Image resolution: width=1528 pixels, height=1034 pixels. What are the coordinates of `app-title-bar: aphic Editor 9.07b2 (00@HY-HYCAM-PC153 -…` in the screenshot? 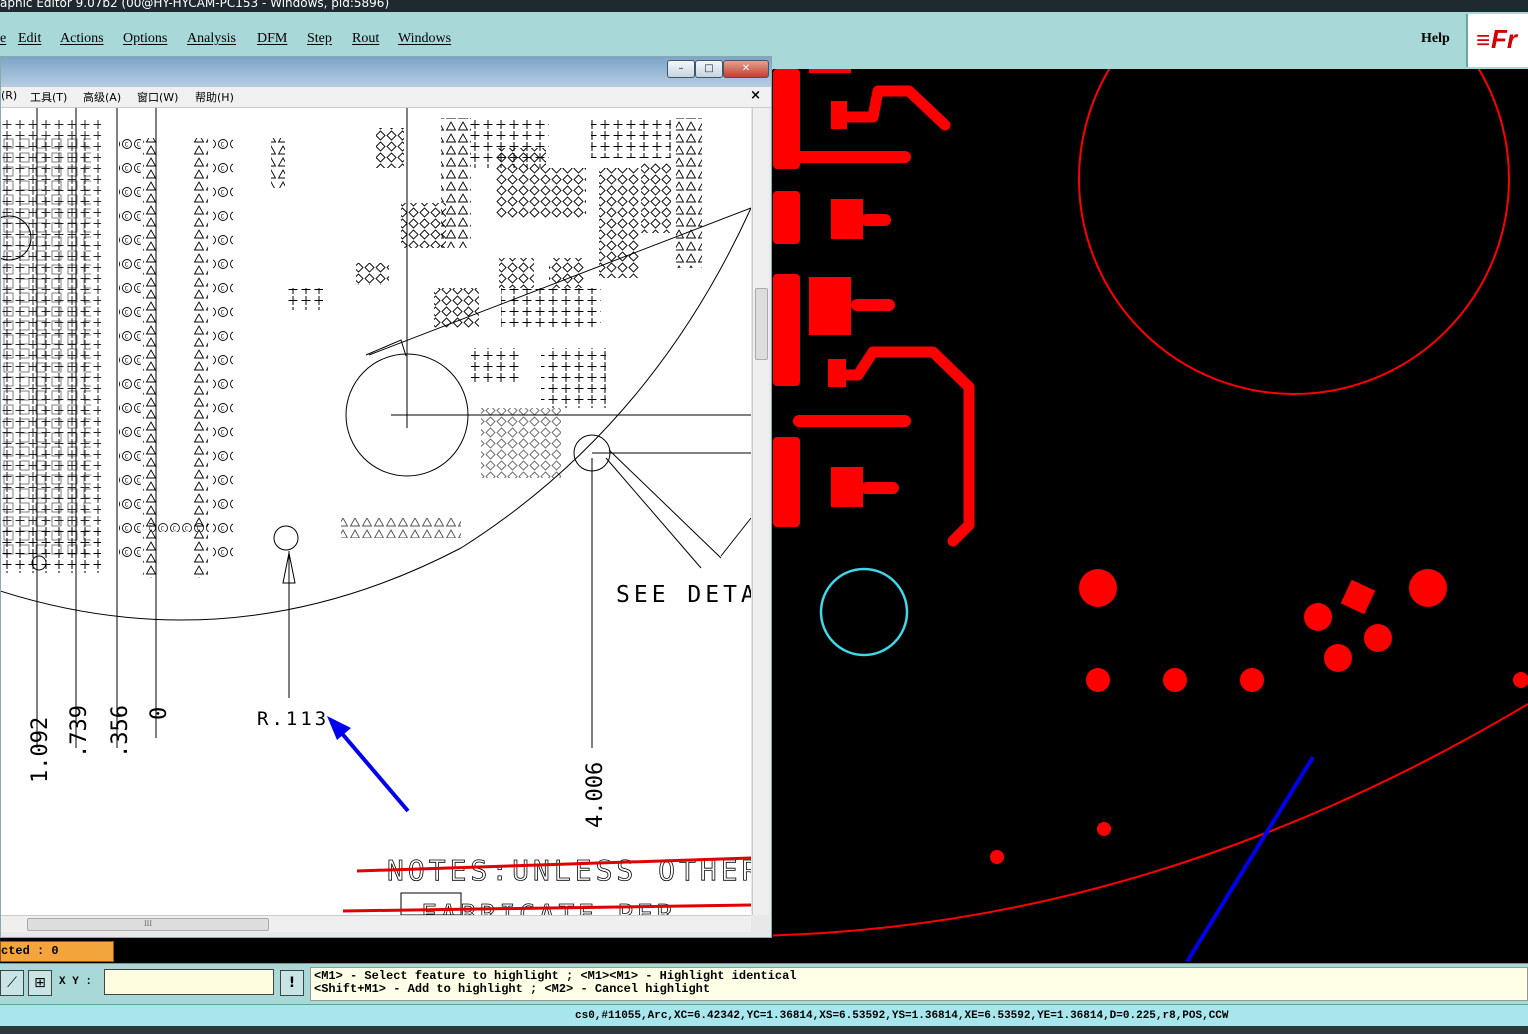 It's located at (764, 6).